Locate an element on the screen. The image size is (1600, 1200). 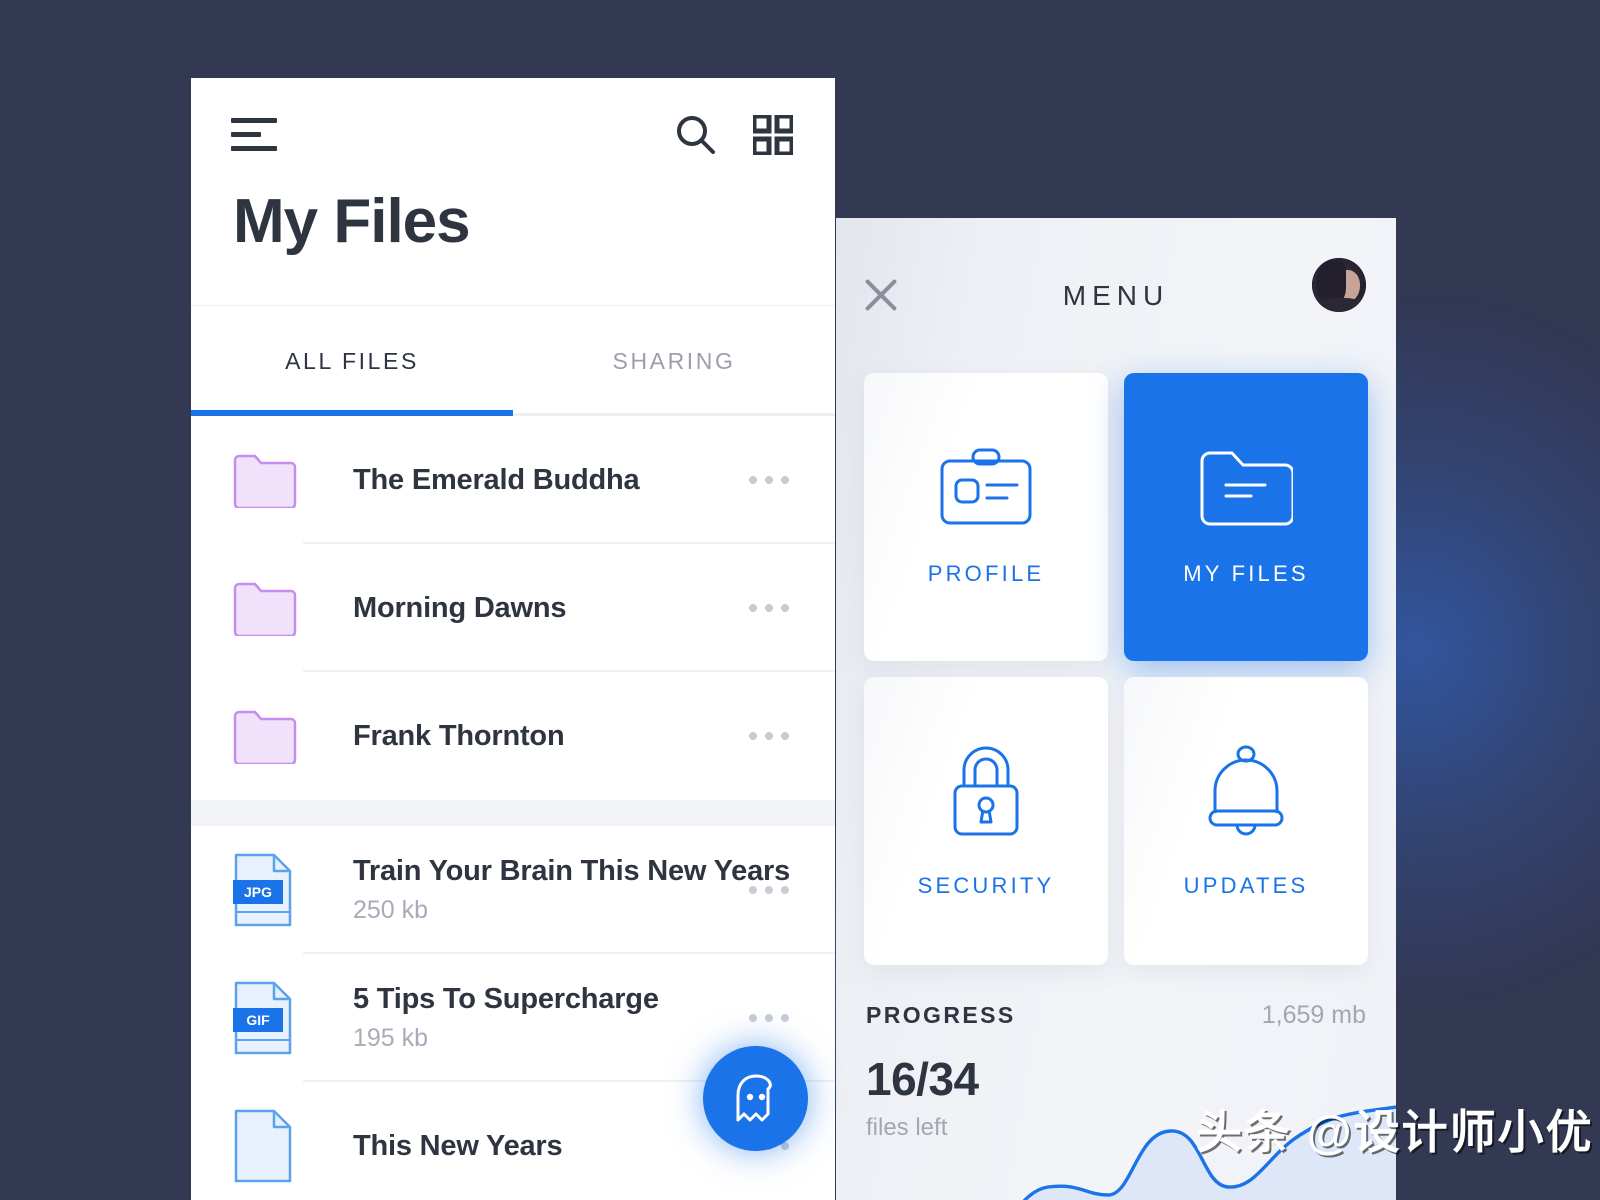
files-tabs: ALL FILES SHARING is located at coordinates (513, 361).